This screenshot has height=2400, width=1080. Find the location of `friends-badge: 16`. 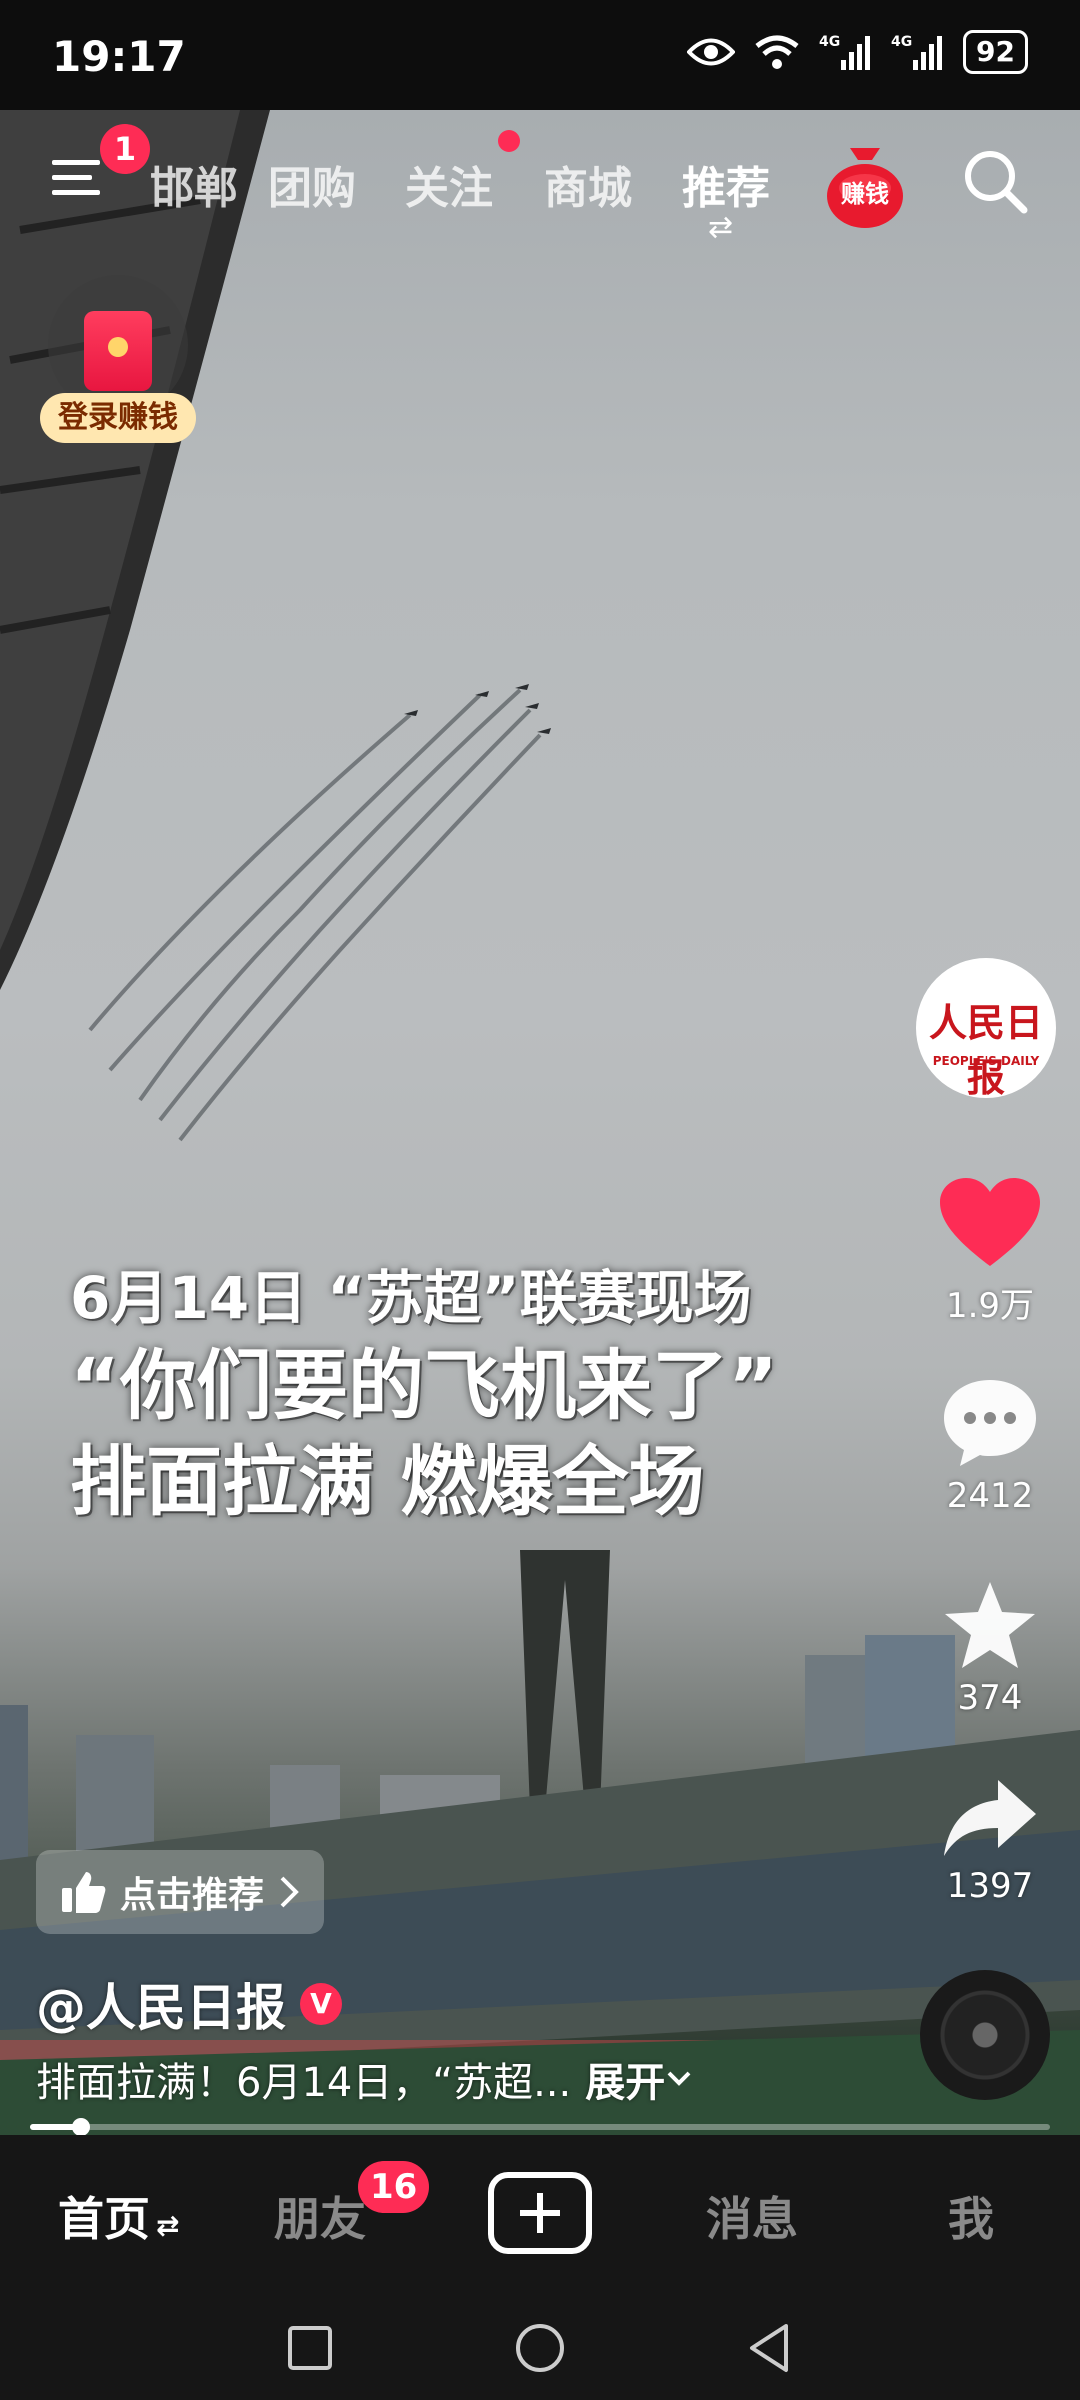

friends-badge: 16 is located at coordinates (394, 2187).